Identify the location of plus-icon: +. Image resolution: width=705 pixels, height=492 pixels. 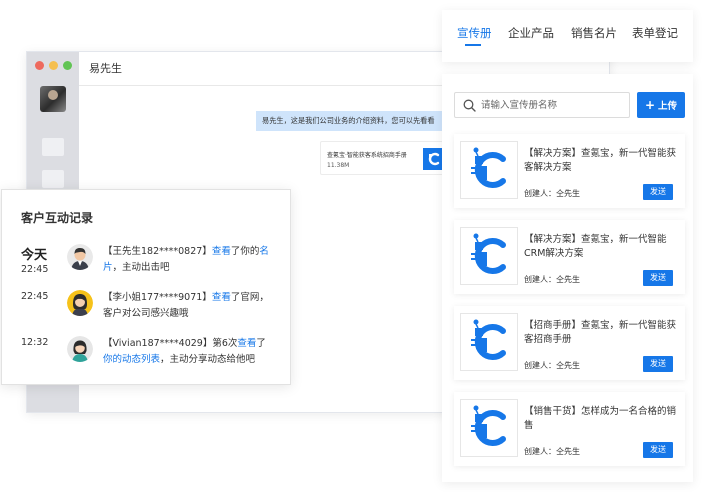
(650, 105).